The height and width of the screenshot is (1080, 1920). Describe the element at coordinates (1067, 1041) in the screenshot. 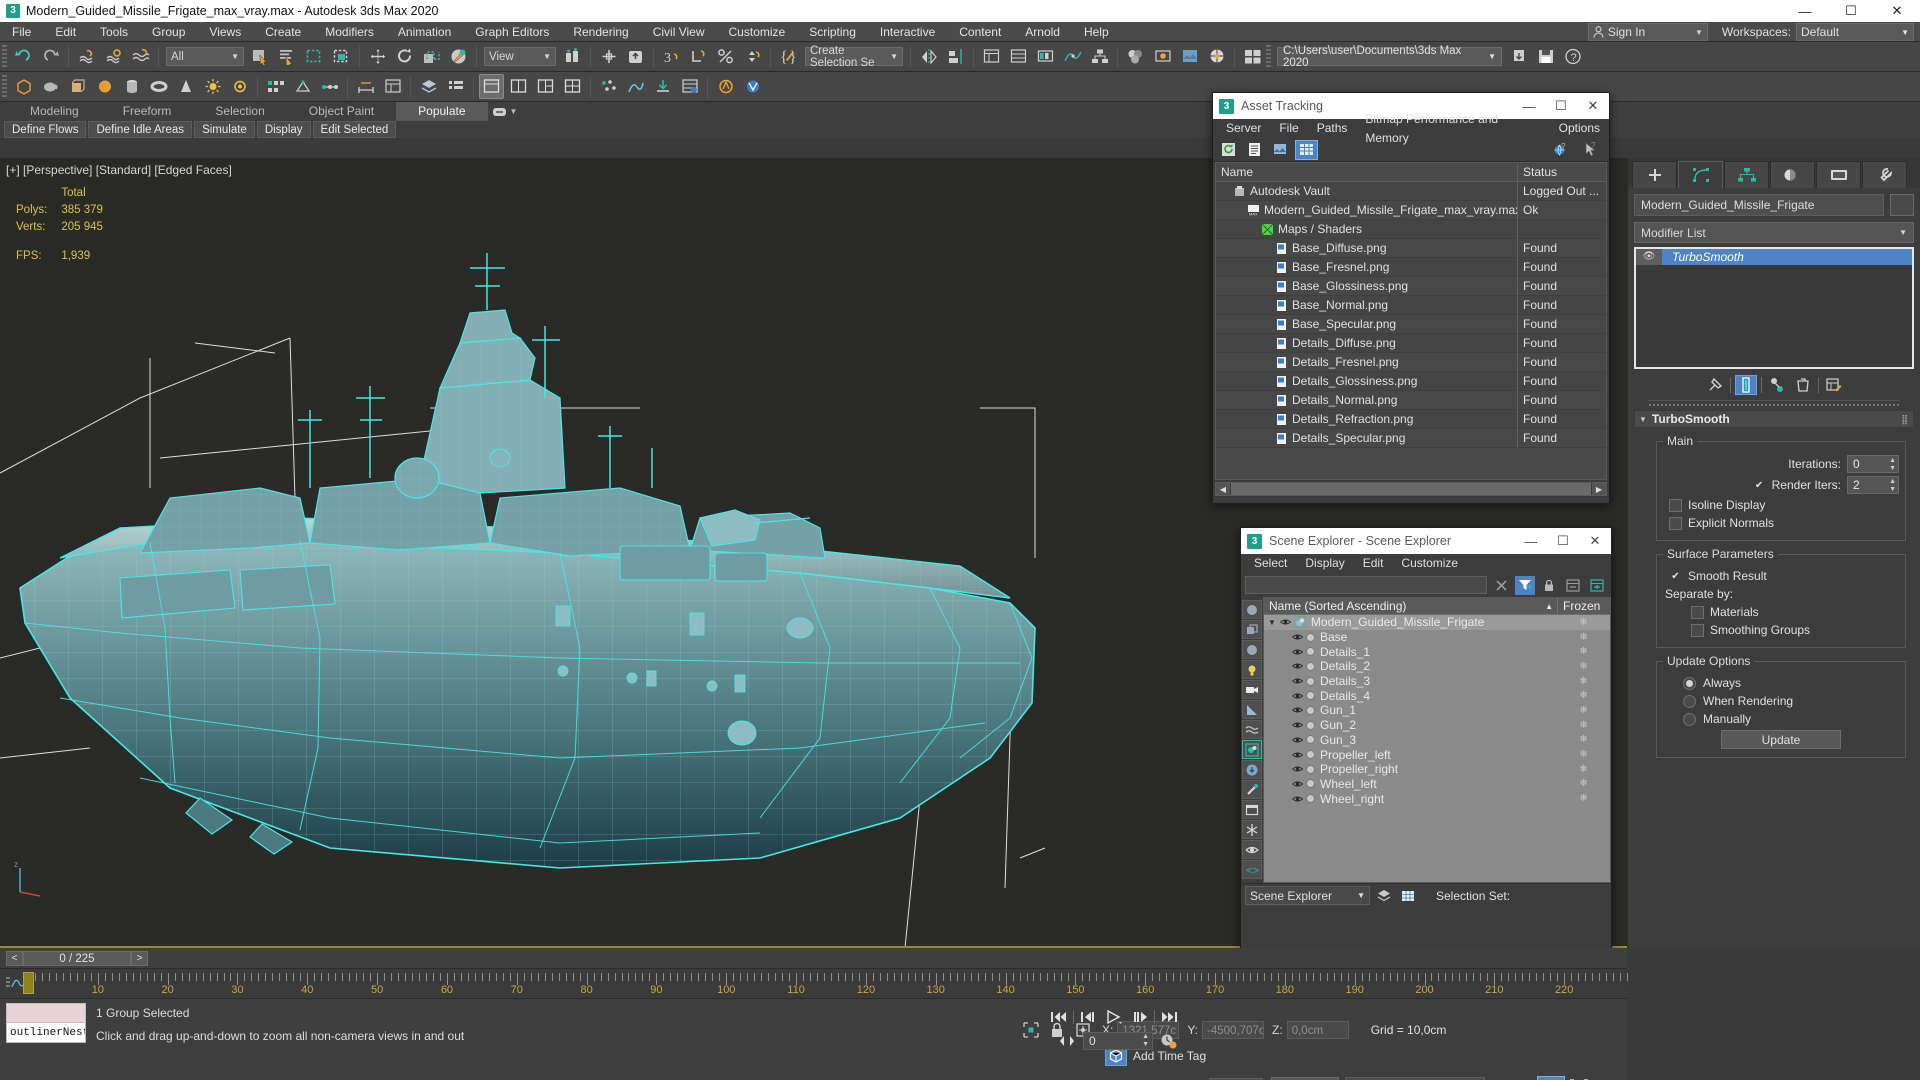

I see `key-mode-toggle-icon` at that location.